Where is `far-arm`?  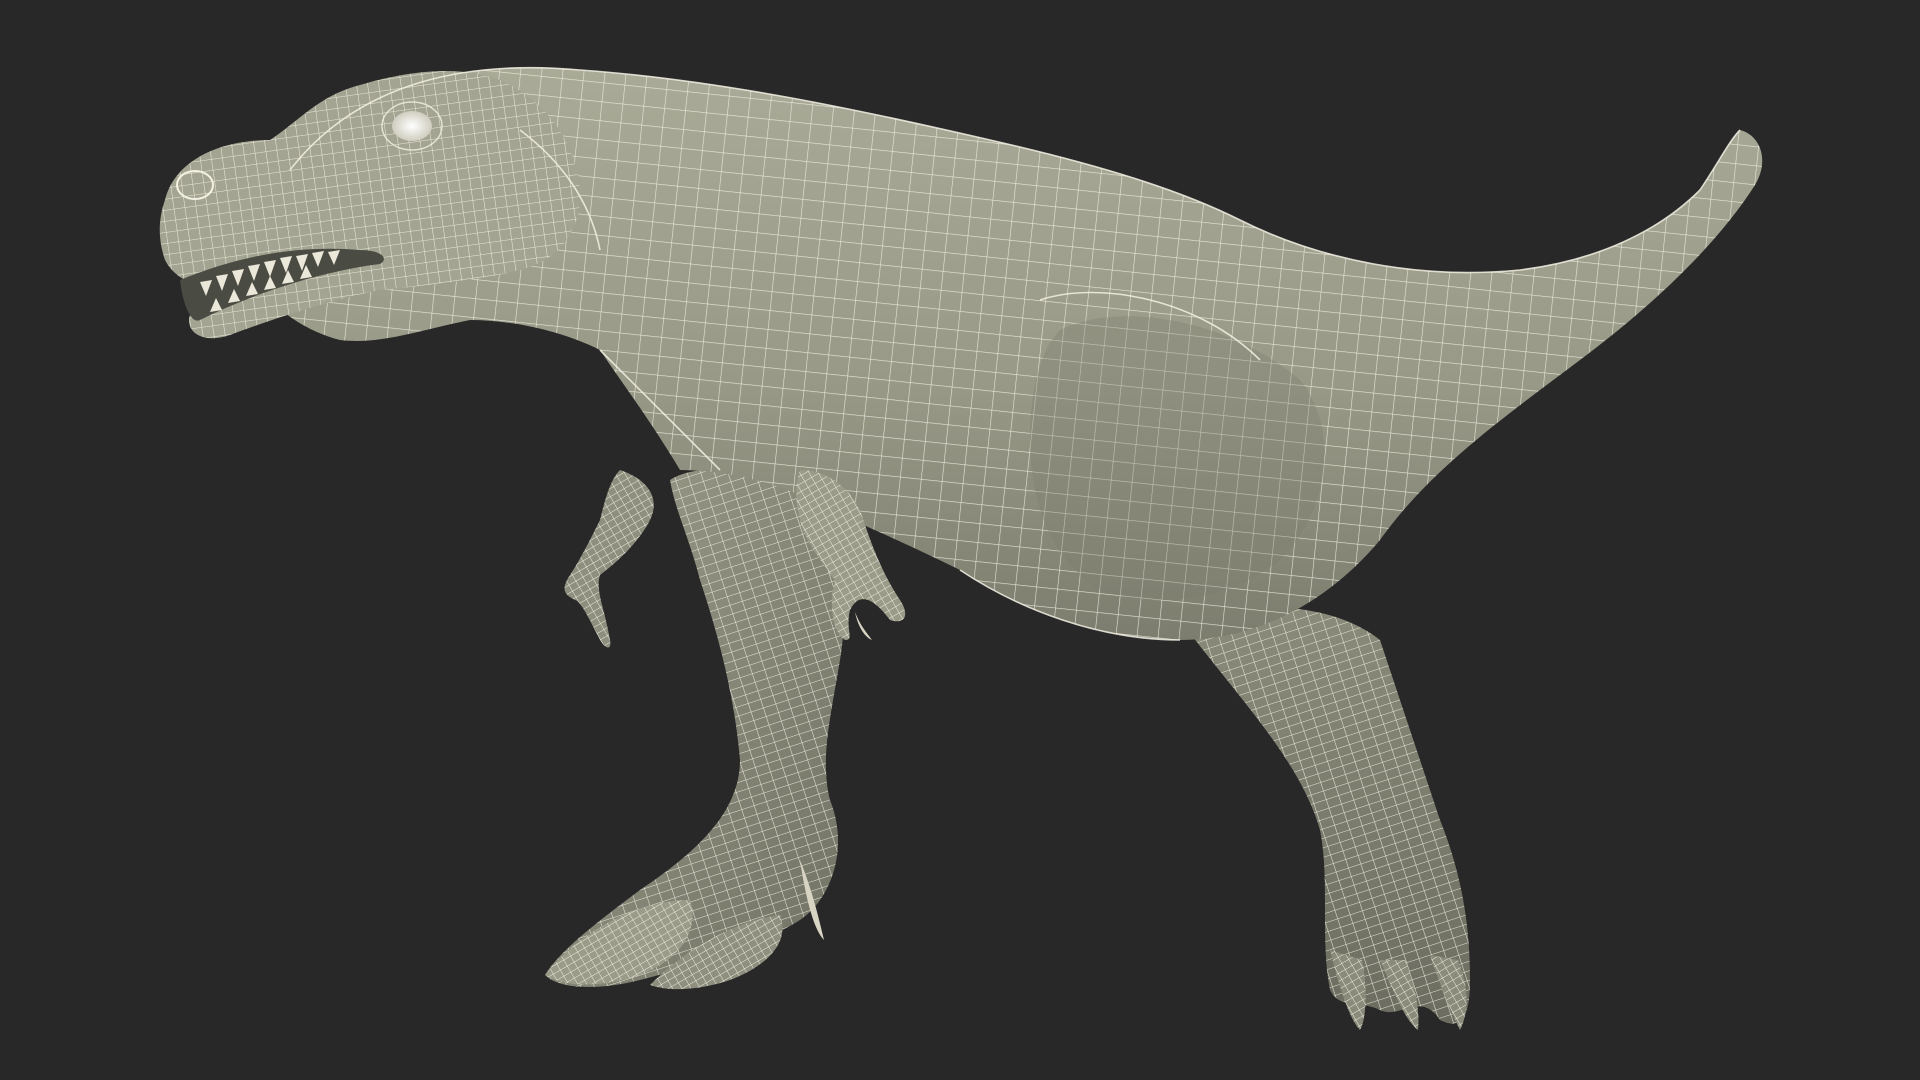
far-arm is located at coordinates (609, 559).